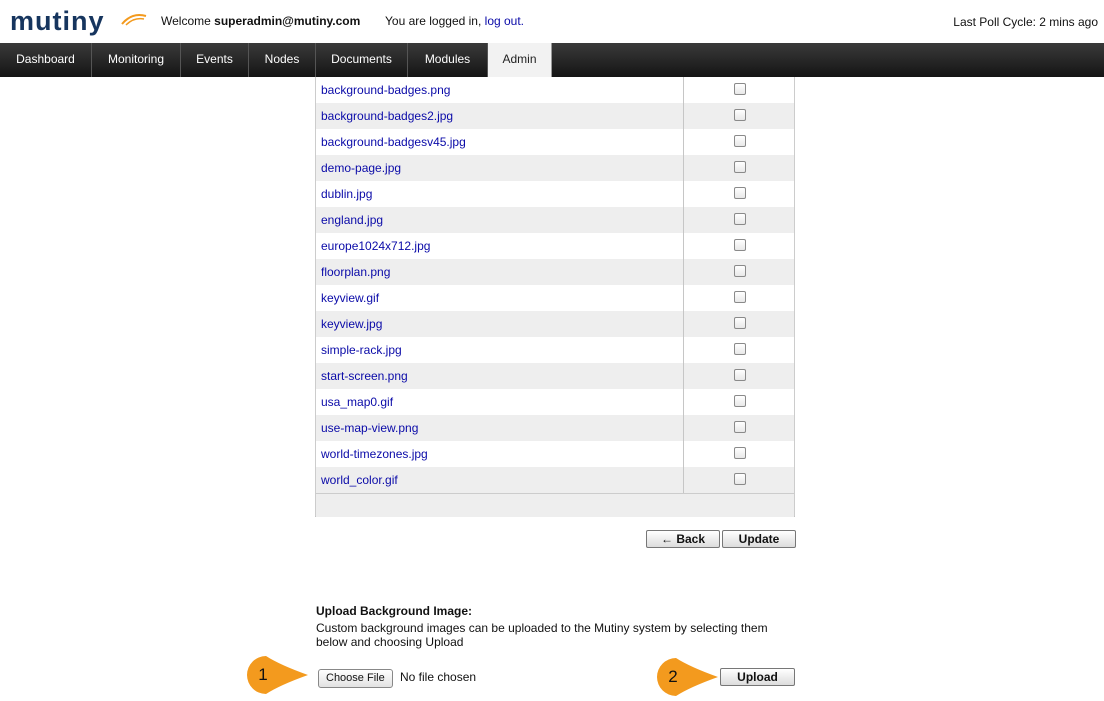 The height and width of the screenshot is (701, 1104). I want to click on tab-modules: Modules, so click(448, 60).